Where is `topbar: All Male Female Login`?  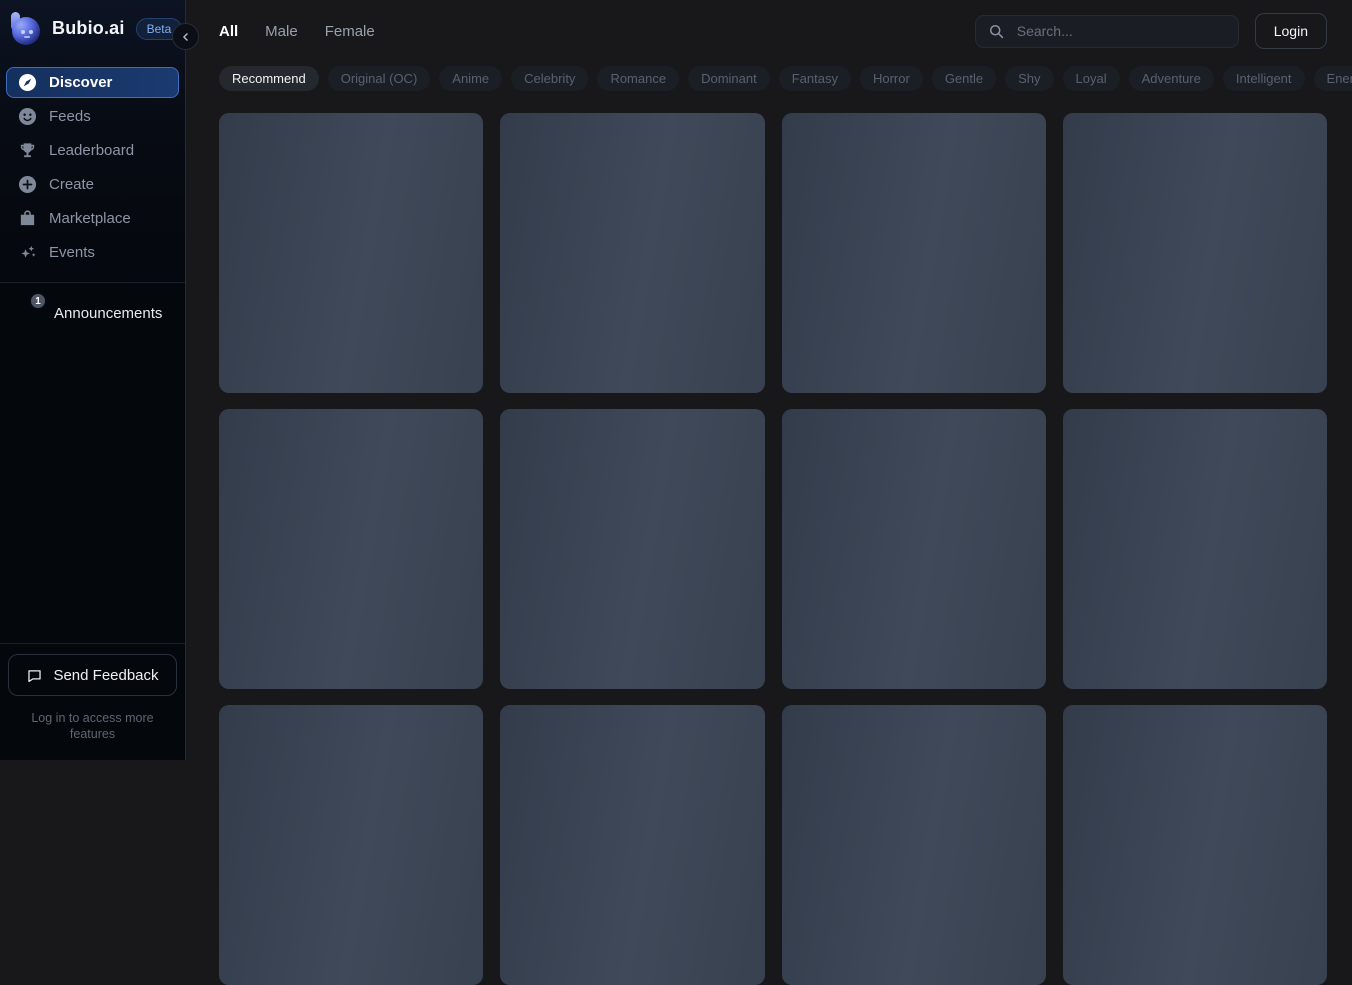
topbar: All Male Female Login is located at coordinates (769, 31).